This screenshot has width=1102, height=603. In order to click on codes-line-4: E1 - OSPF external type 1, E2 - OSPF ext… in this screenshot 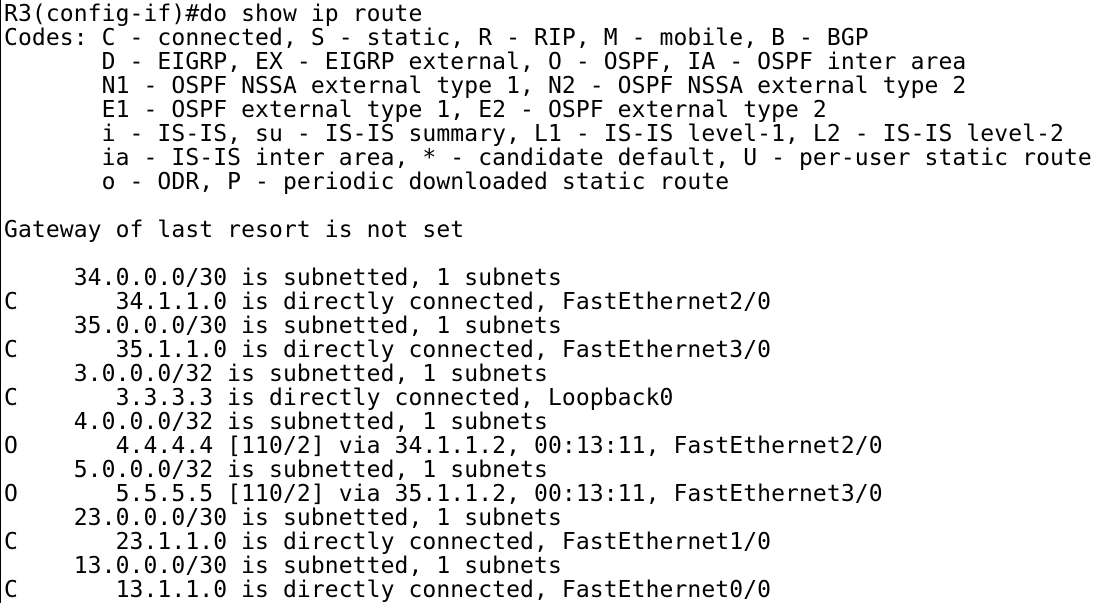, I will do `click(415, 110)`.